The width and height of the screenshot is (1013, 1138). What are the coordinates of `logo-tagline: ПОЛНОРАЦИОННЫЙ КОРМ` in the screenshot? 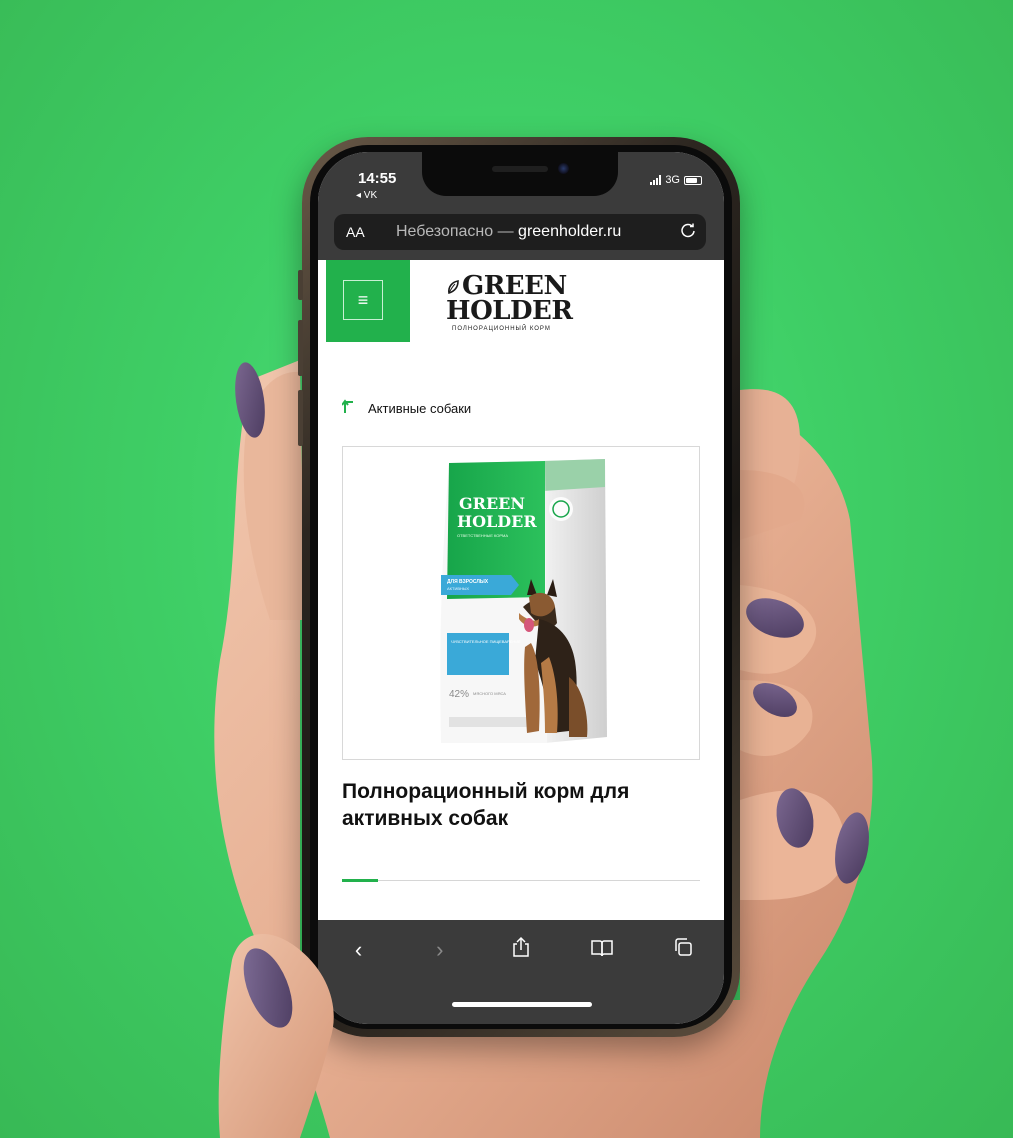 It's located at (501, 329).